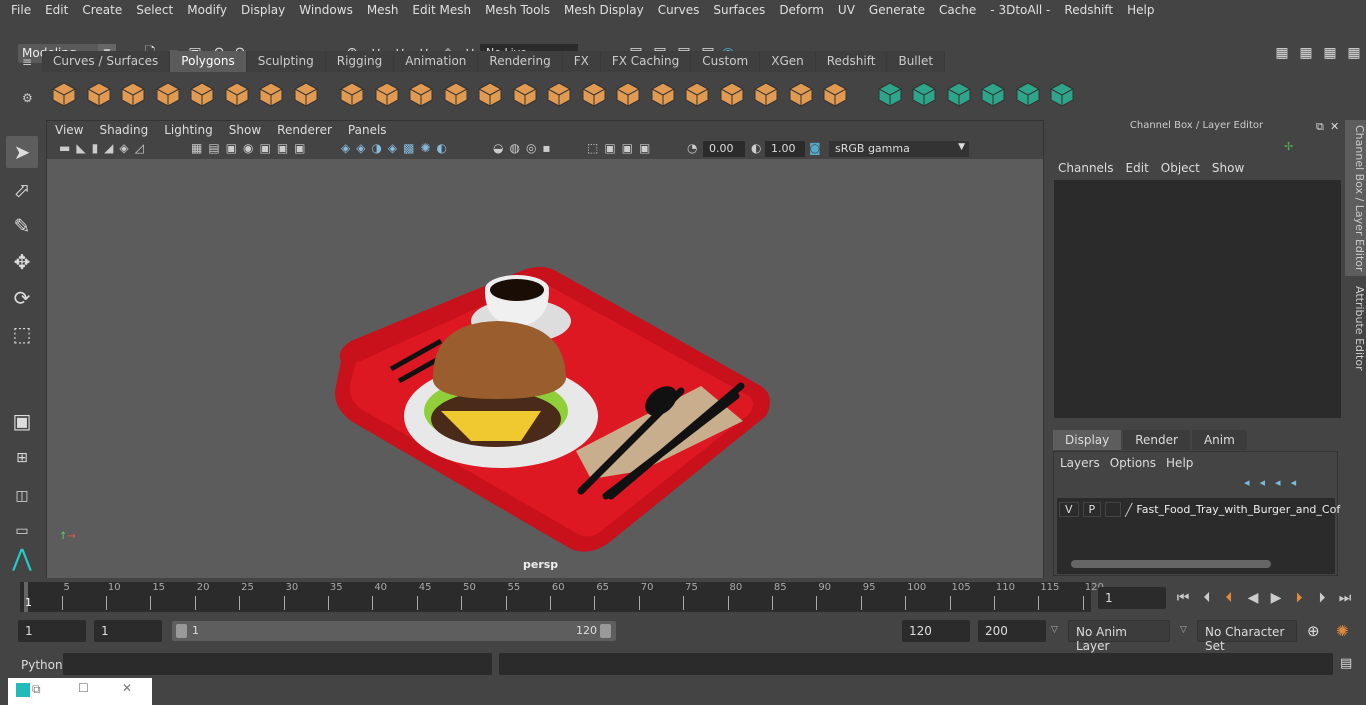  Describe the element at coordinates (36, 689) in the screenshot. I see `restore-icon: ⧉` at that location.